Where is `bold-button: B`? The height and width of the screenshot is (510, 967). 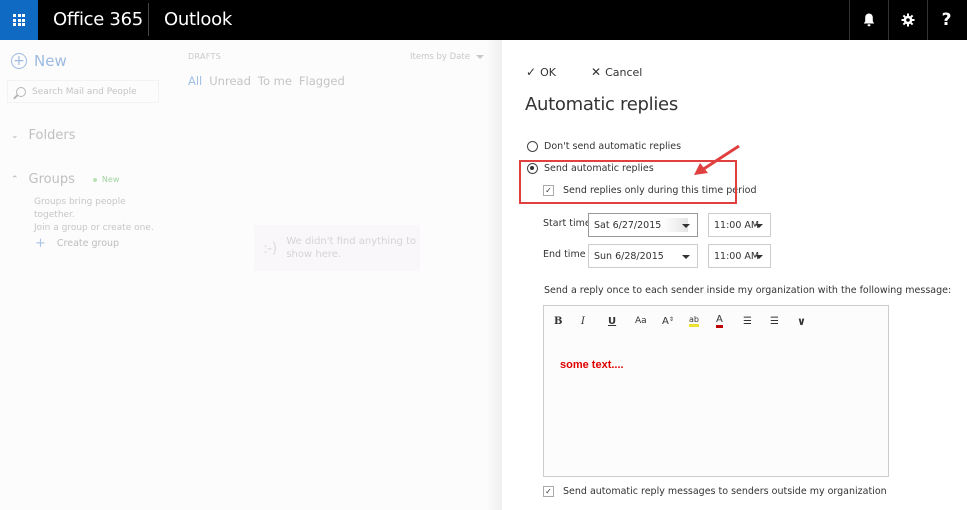
bold-button: B is located at coordinates (567, 321).